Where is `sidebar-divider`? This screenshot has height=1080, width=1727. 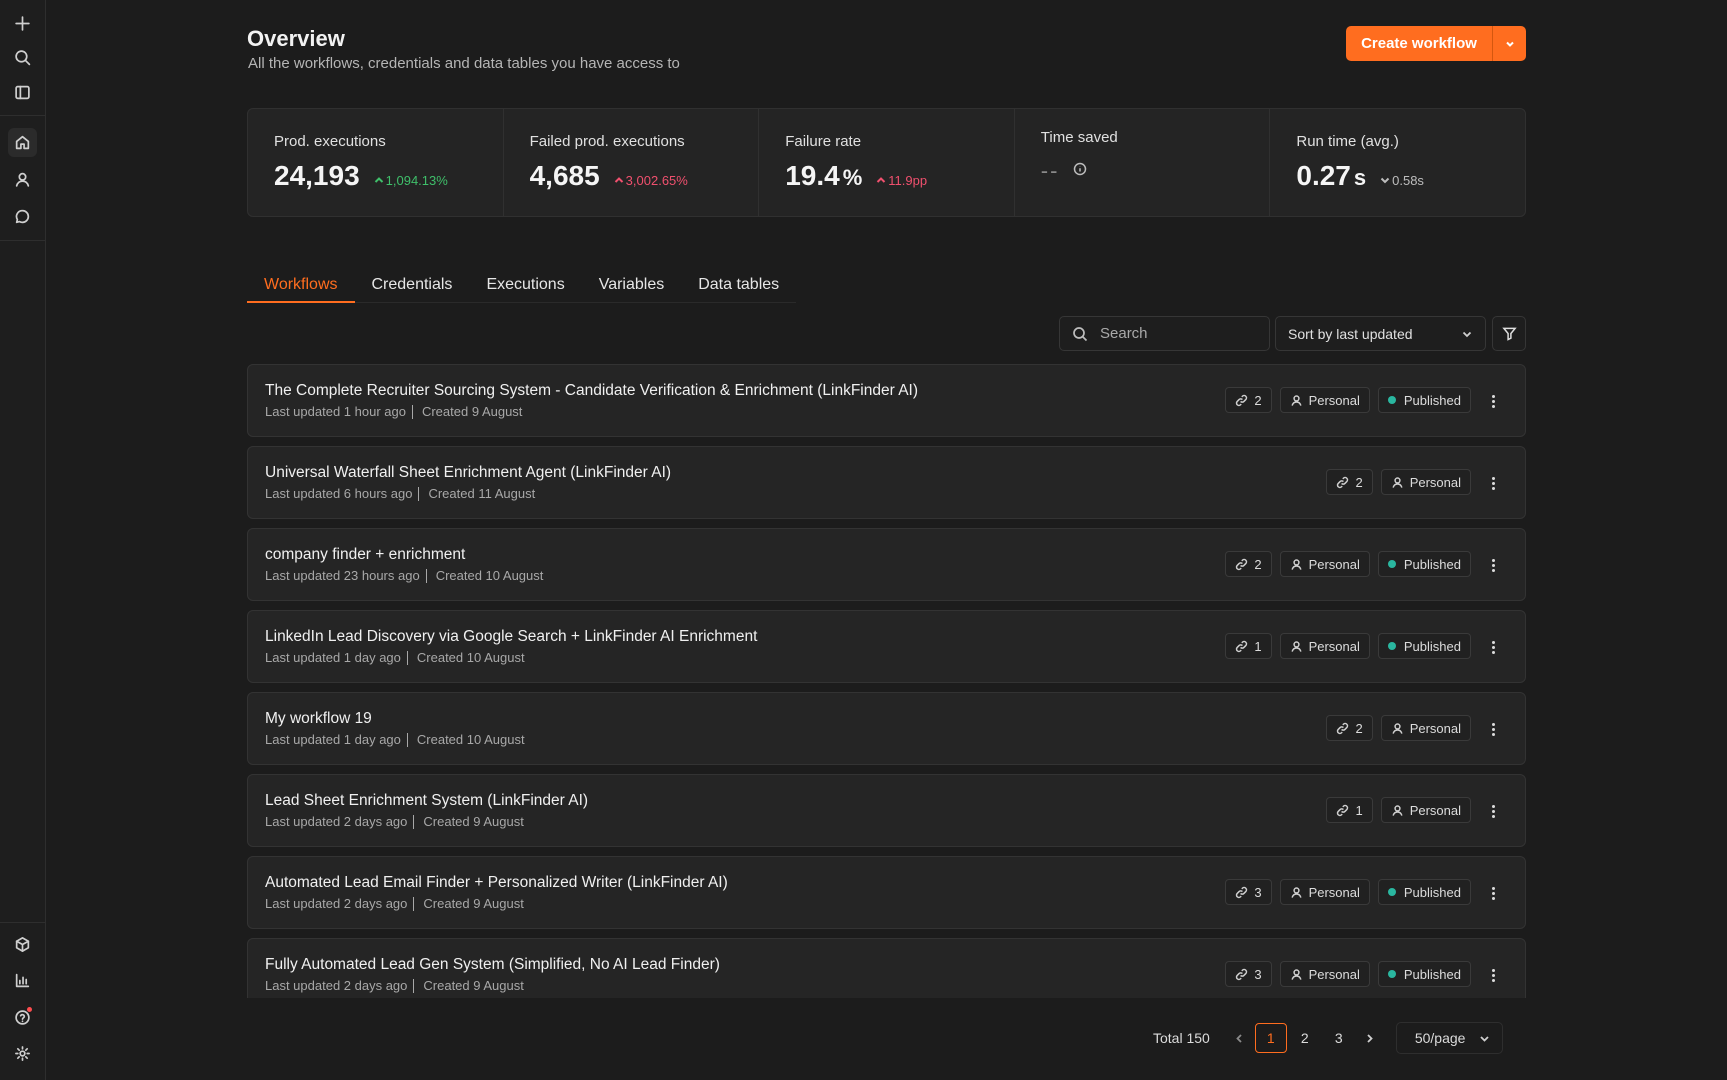
sidebar-divider is located at coordinates (23, 240).